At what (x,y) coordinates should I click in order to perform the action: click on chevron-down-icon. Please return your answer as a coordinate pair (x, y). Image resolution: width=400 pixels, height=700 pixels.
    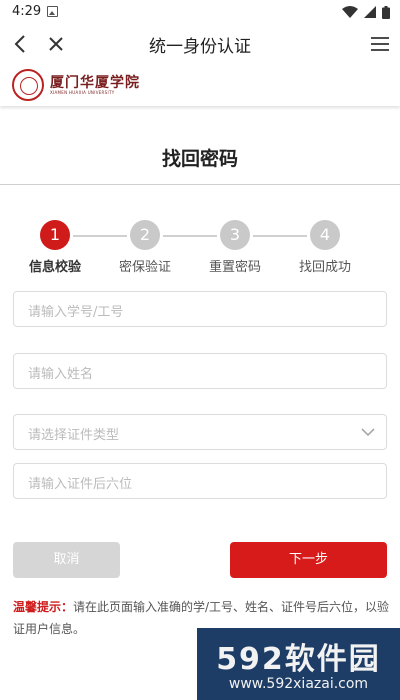
    Looking at the image, I should click on (368, 432).